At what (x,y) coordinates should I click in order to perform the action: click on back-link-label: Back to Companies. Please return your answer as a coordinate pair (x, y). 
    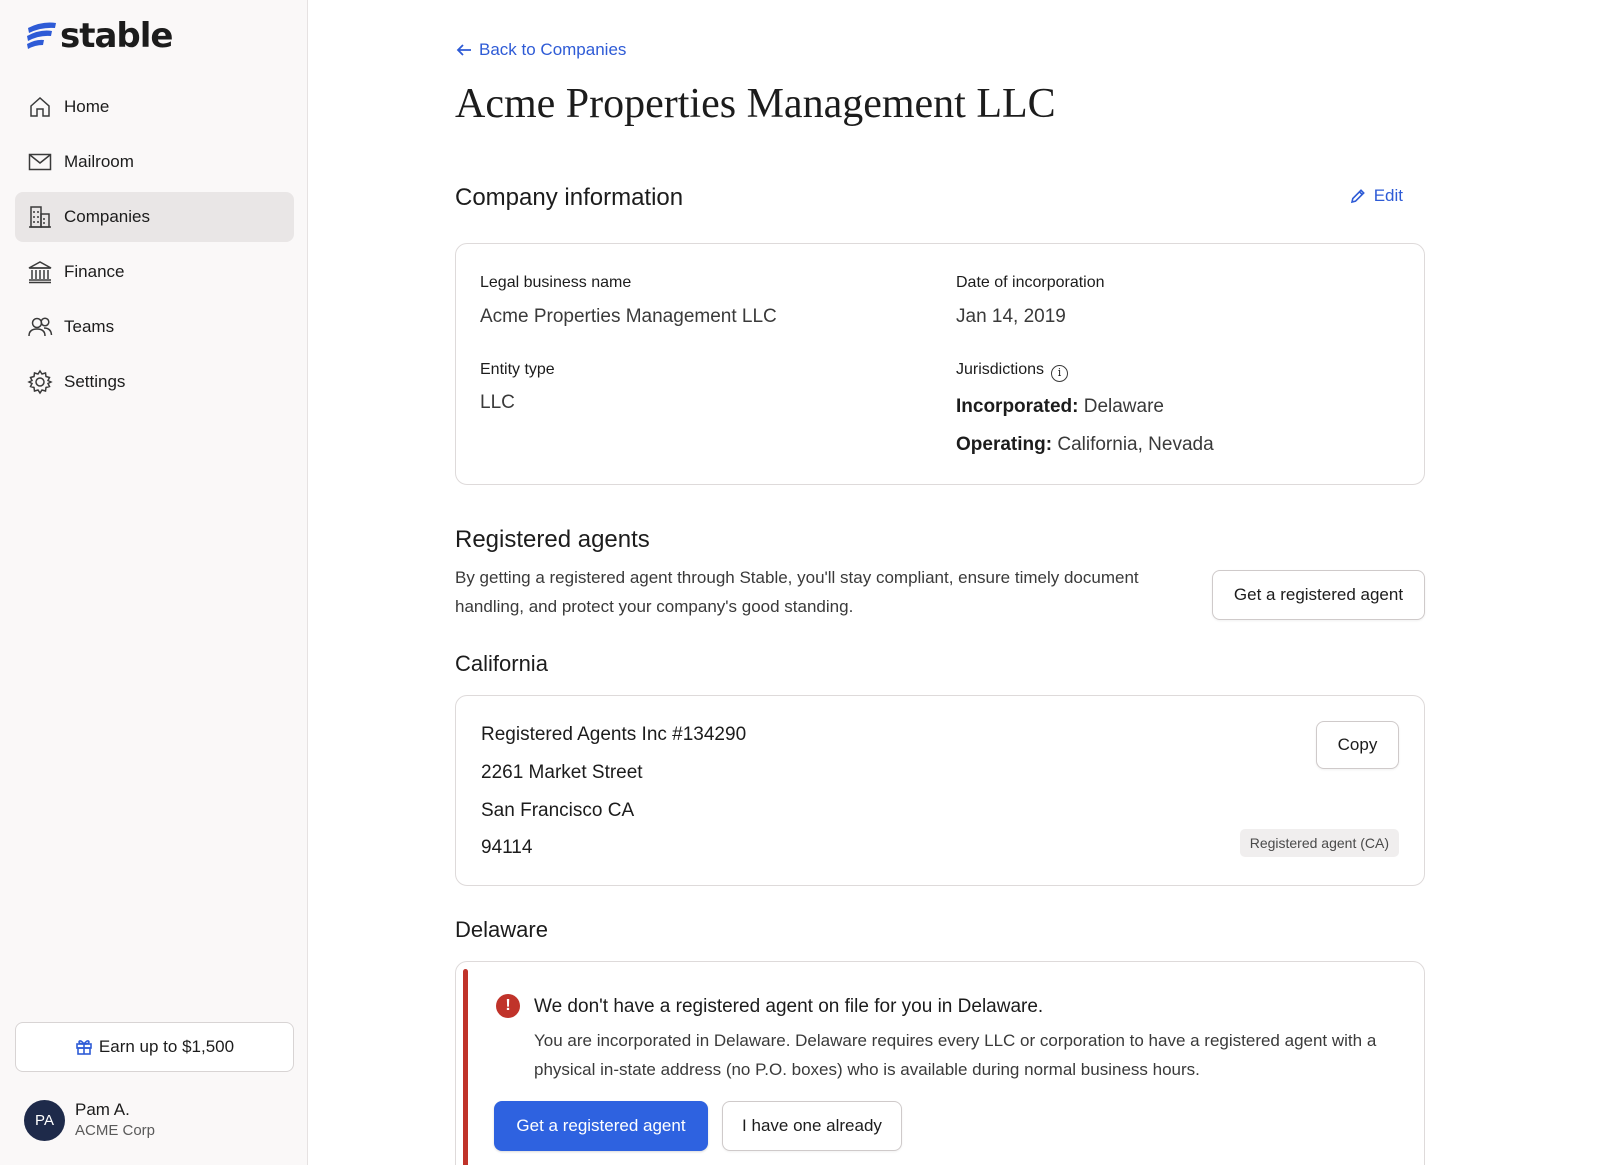
    Looking at the image, I should click on (553, 49).